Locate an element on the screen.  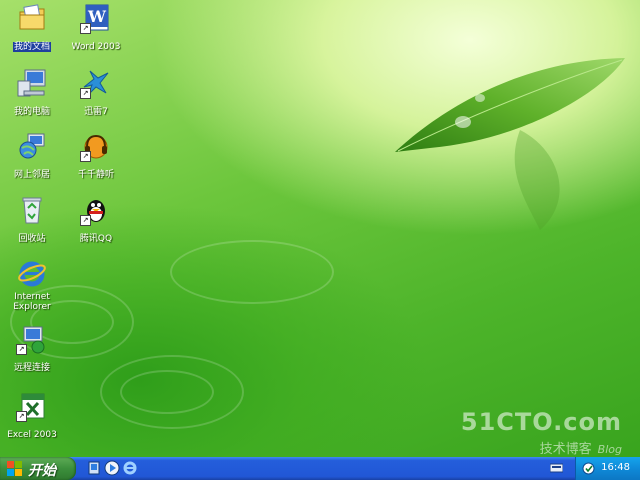
watermark-sub: 技术博客 is located at coordinates (565, 449).